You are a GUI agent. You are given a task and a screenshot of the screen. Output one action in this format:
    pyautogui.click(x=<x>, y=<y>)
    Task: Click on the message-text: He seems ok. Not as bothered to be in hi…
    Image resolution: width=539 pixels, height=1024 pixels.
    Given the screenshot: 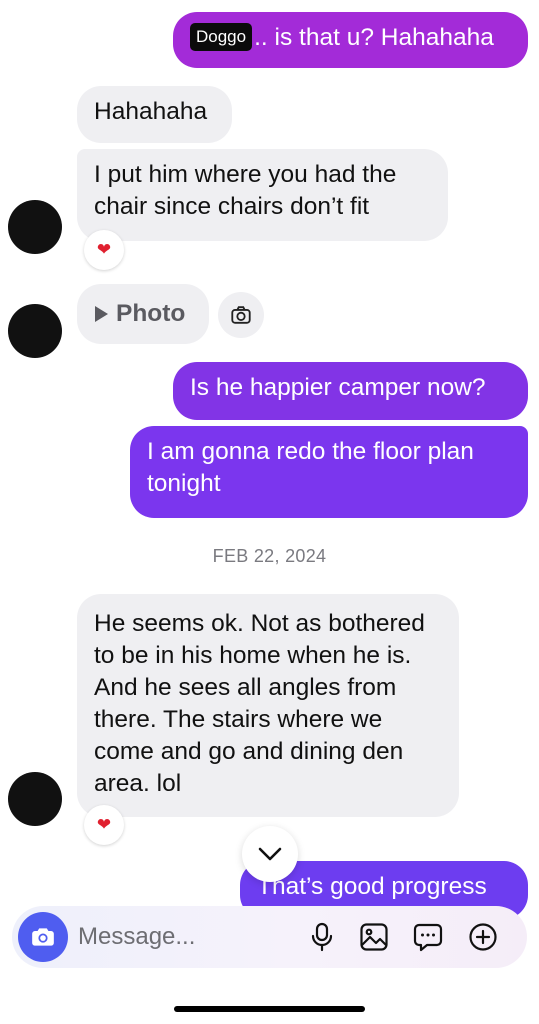 What is the action you would take?
    pyautogui.click(x=259, y=703)
    